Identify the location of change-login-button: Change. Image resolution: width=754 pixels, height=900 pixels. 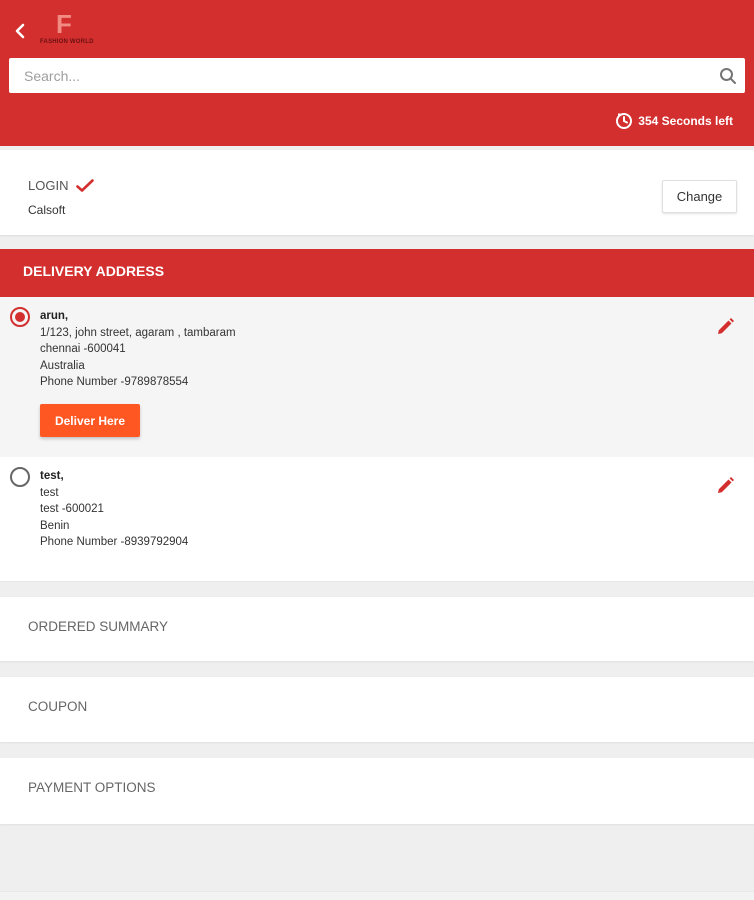
(699, 196).